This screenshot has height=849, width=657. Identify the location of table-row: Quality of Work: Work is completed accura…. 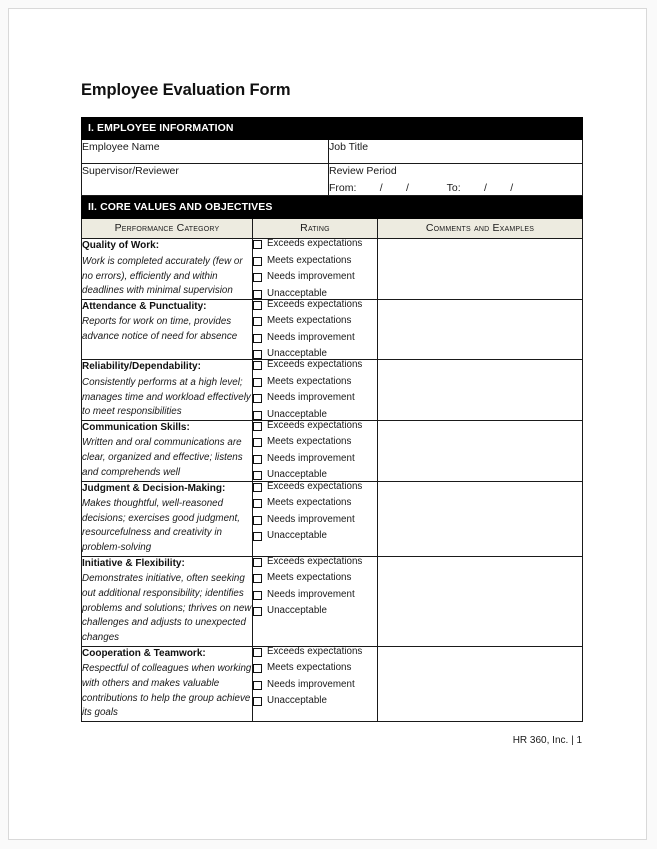
(332, 269).